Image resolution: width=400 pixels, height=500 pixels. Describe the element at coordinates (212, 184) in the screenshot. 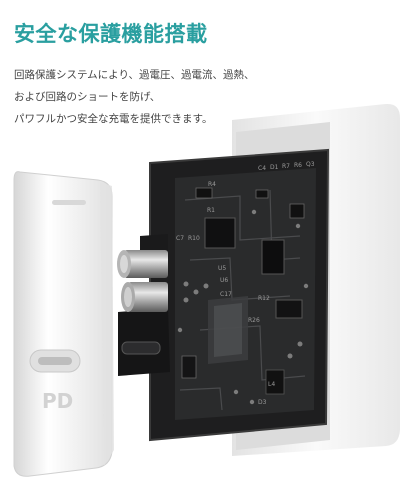

I see `board-label: R4` at that location.